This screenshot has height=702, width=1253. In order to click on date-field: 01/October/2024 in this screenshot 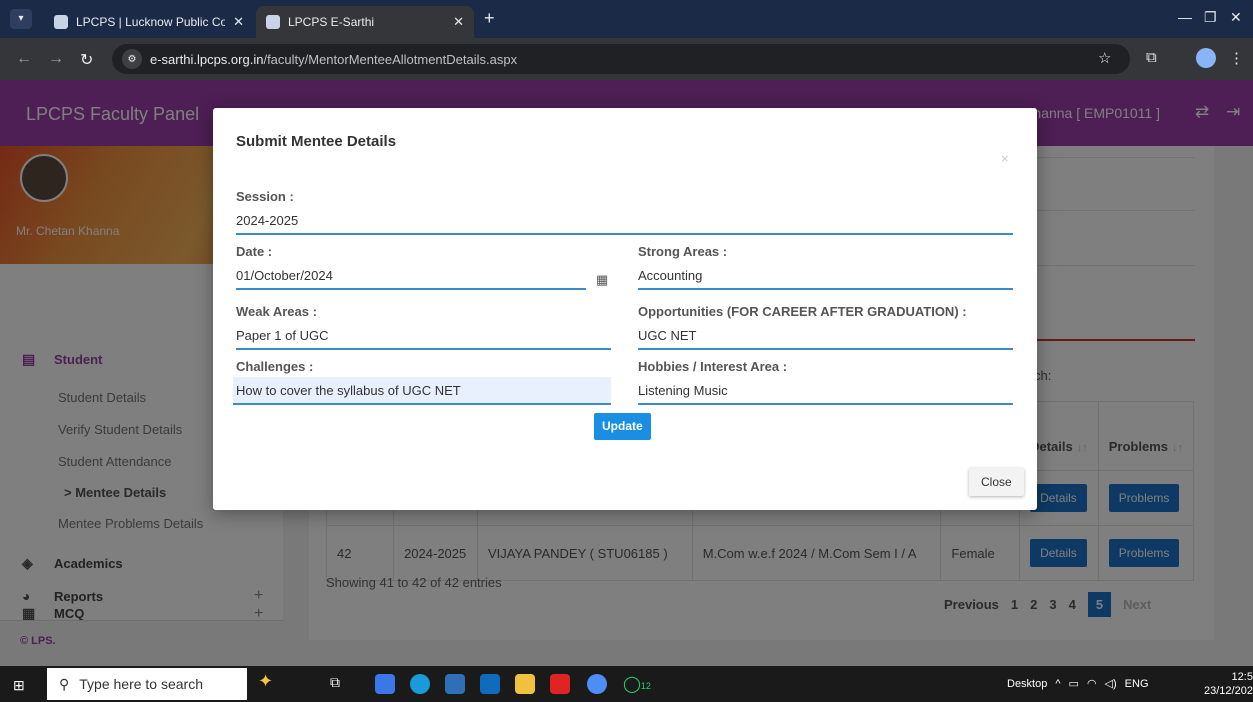, I will do `click(411, 276)`.